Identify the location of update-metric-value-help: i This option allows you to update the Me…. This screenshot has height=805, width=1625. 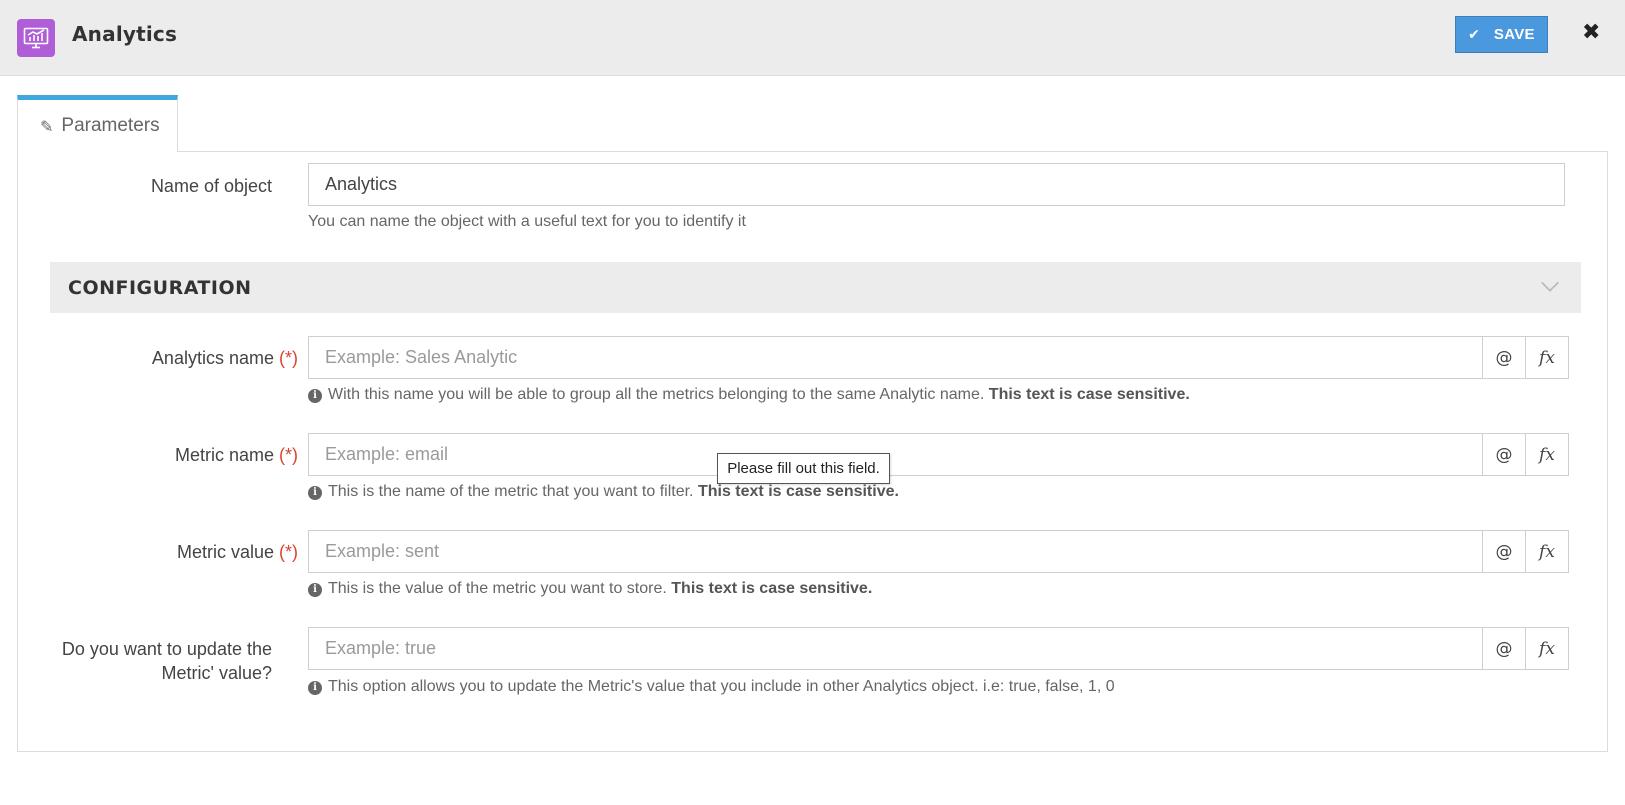
(711, 687).